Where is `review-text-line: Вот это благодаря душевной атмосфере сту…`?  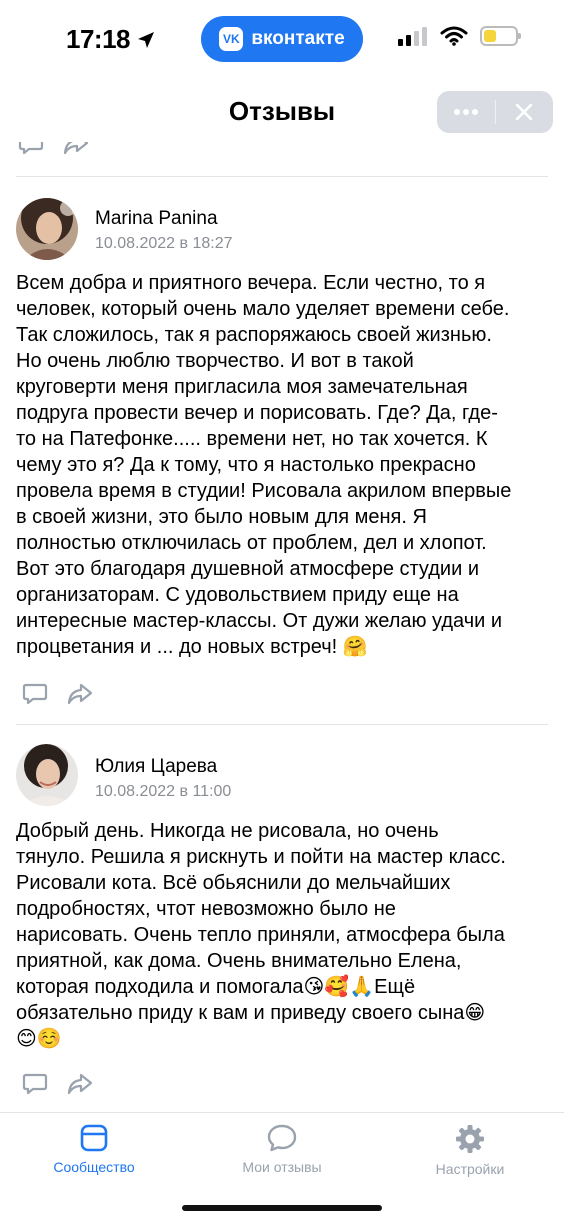
review-text-line: Вот это благодаря душевной атмосфере сту… is located at coordinates (248, 569).